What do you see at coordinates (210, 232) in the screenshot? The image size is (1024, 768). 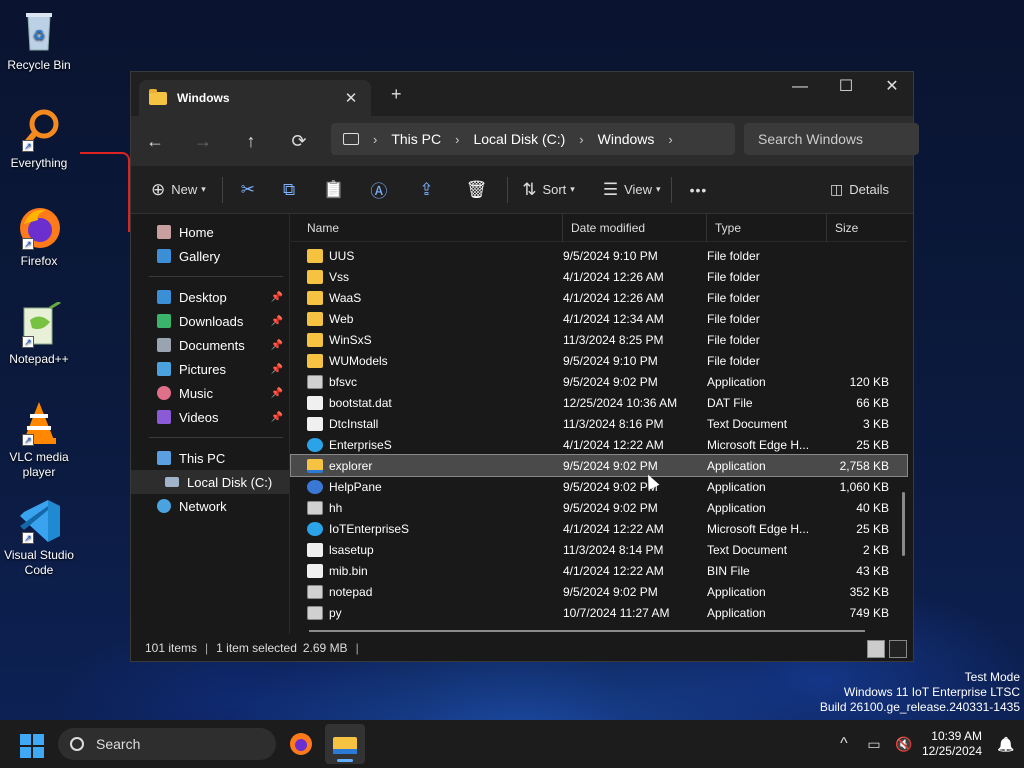 I see `sidebar-item-home: Home` at bounding box center [210, 232].